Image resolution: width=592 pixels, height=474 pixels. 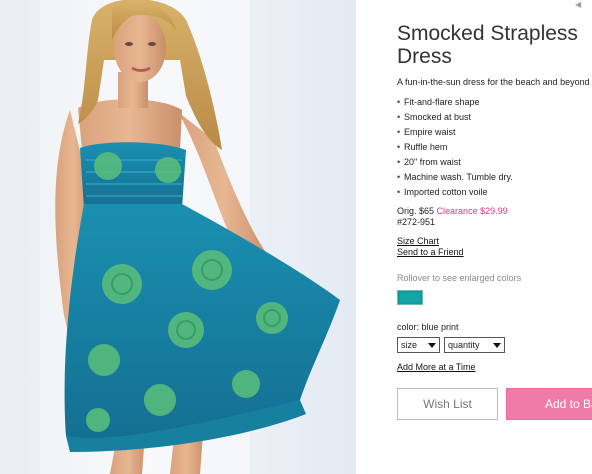 I want to click on price-block: Orig. $65 Clearance $29.99, so click(x=452, y=211).